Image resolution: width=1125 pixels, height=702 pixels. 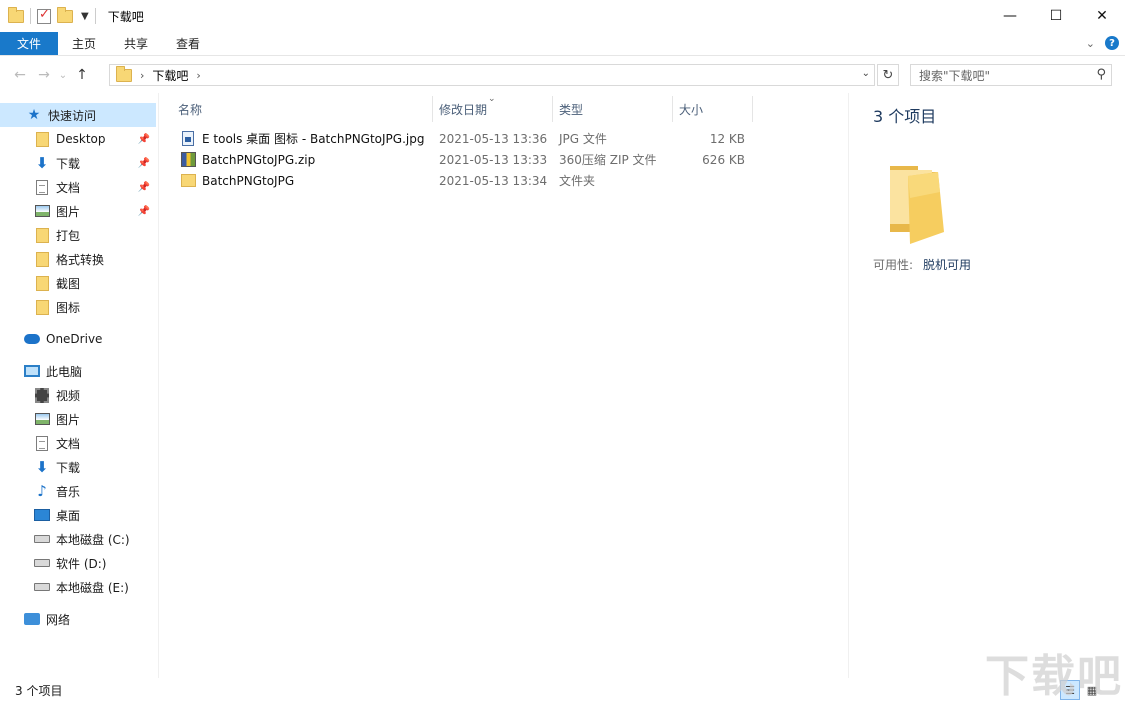 What do you see at coordinates (63, 75) in the screenshot?
I see `recent-locations-dropdown-icon: ⌄` at bounding box center [63, 75].